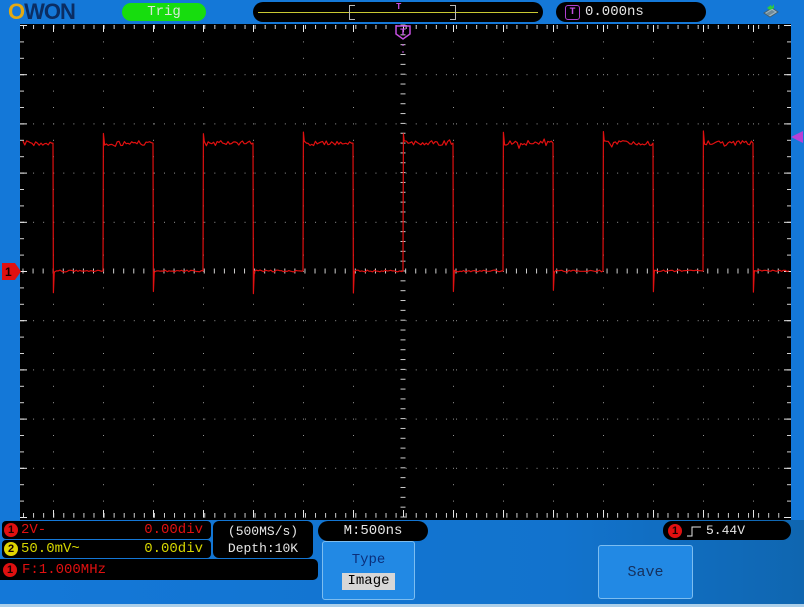  What do you see at coordinates (106, 530) in the screenshot?
I see `ch1-status-readout: 1 2V- 0.00div` at bounding box center [106, 530].